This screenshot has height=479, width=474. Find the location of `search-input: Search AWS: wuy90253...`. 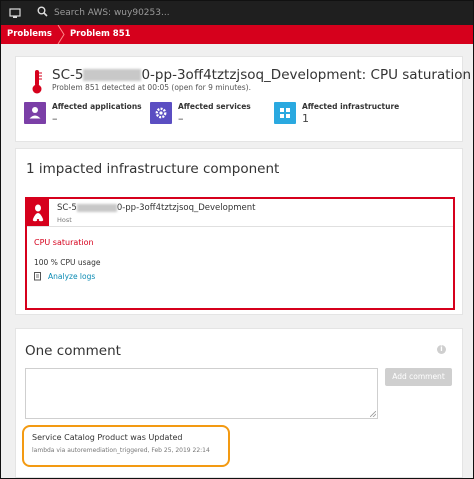

search-input: Search AWS: wuy90253... is located at coordinates (112, 13).